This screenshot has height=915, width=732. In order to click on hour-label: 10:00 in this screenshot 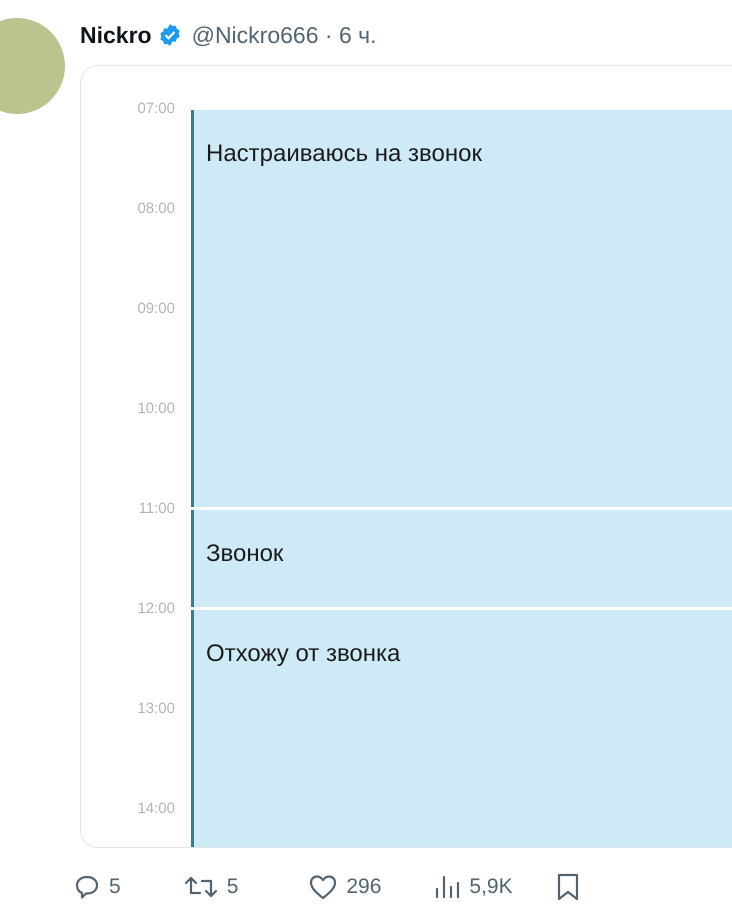, I will do `click(156, 409)`.